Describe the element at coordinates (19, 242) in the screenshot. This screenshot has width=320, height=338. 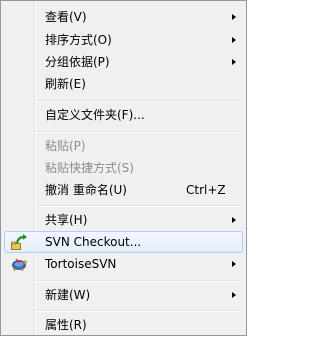
I see `svn-checkout-icon` at that location.